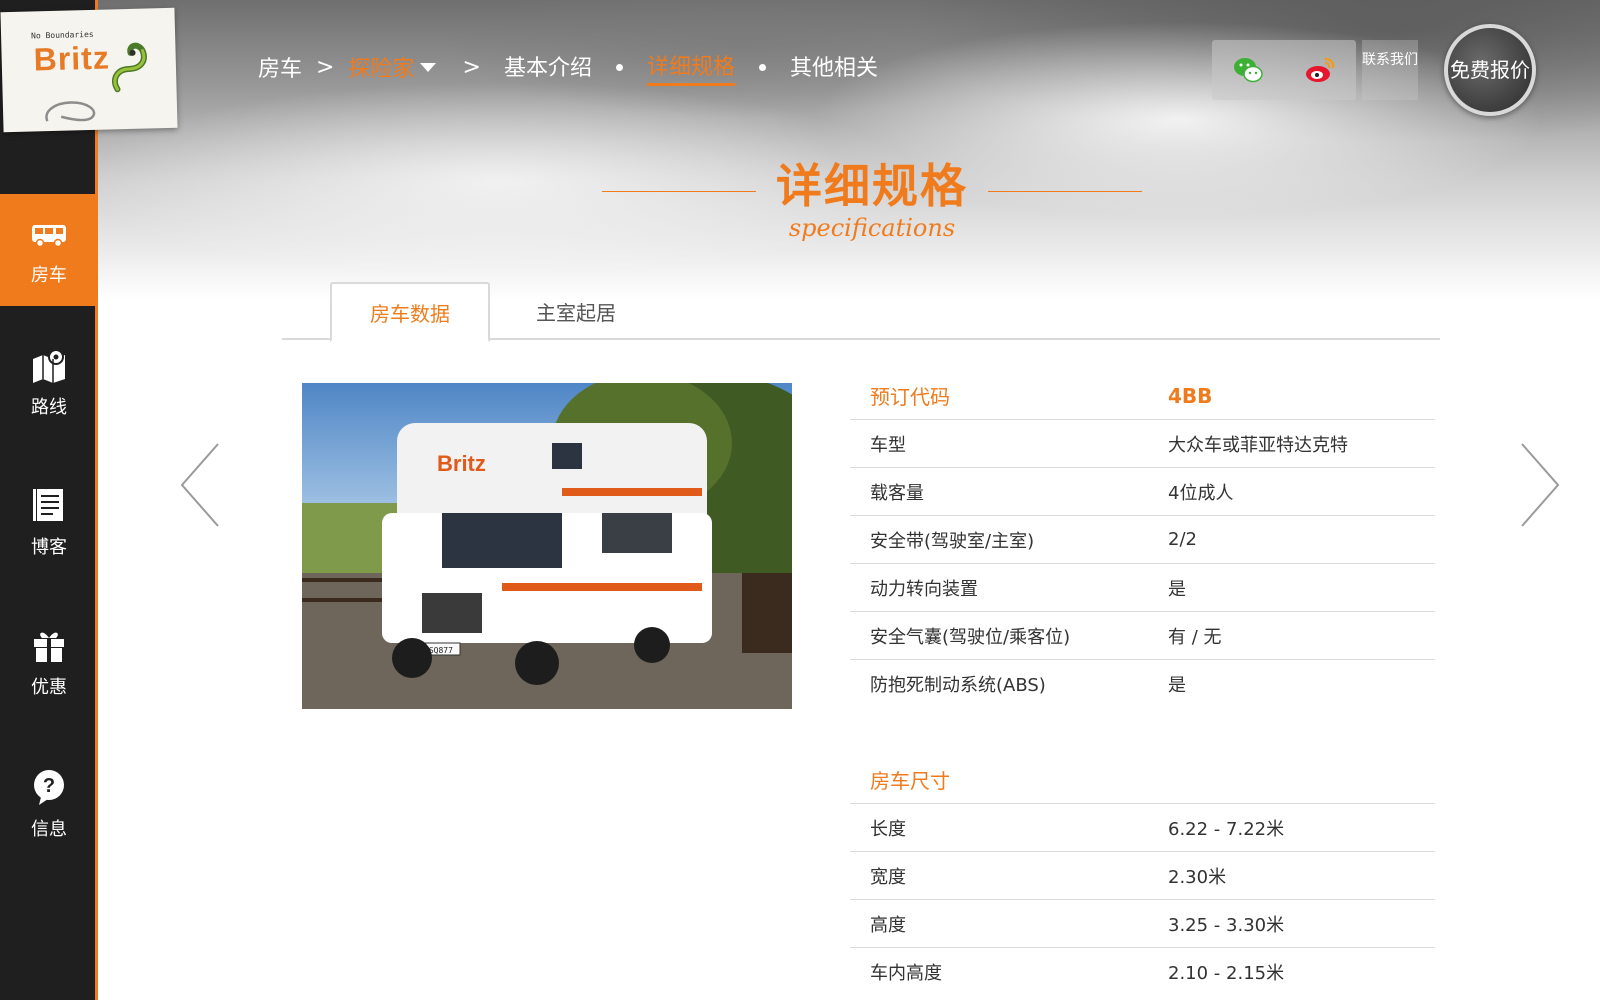 This screenshot has width=1600, height=1000. I want to click on spec-value: 4位成人, so click(1201, 493).